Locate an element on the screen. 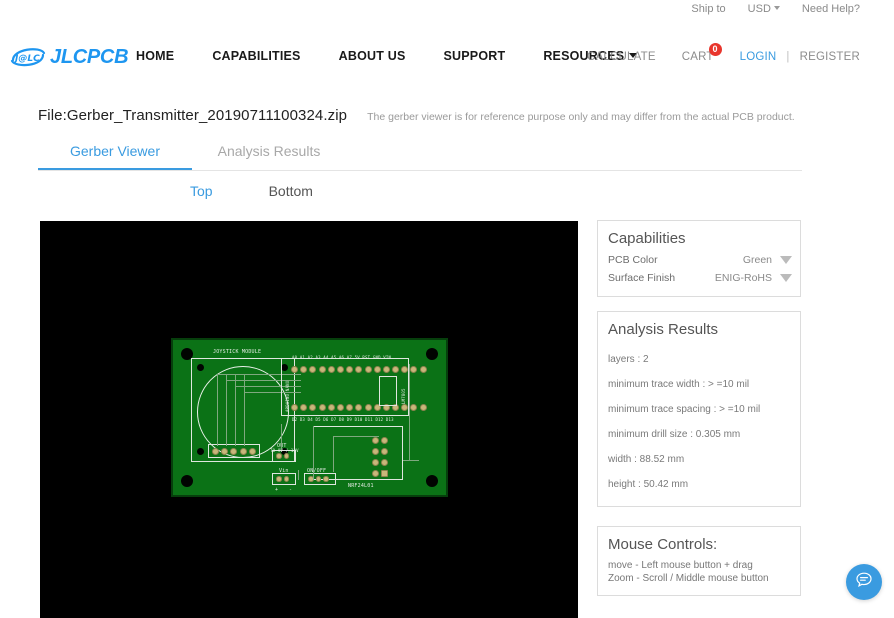 The image size is (894, 618). silkscreen-pin-labels-bottom: D2 D3 D4 D5 D6 D7 D8 D9 D10 D11 D12 D13 is located at coordinates (343, 419).